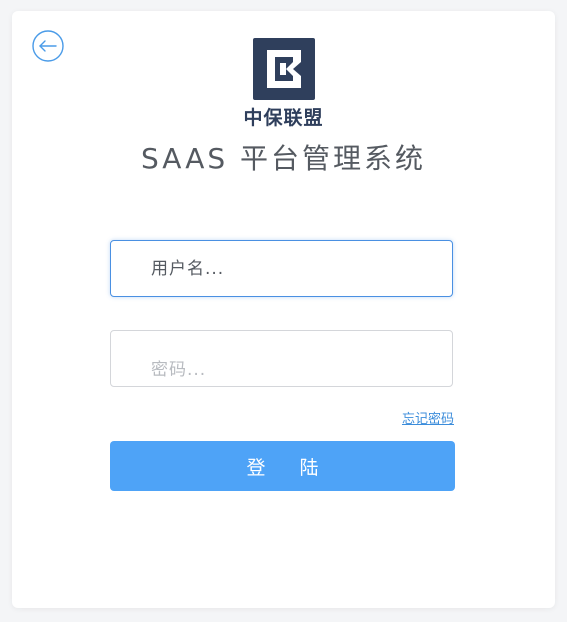 Image resolution: width=567 pixels, height=622 pixels. I want to click on password-input, so click(281, 358).